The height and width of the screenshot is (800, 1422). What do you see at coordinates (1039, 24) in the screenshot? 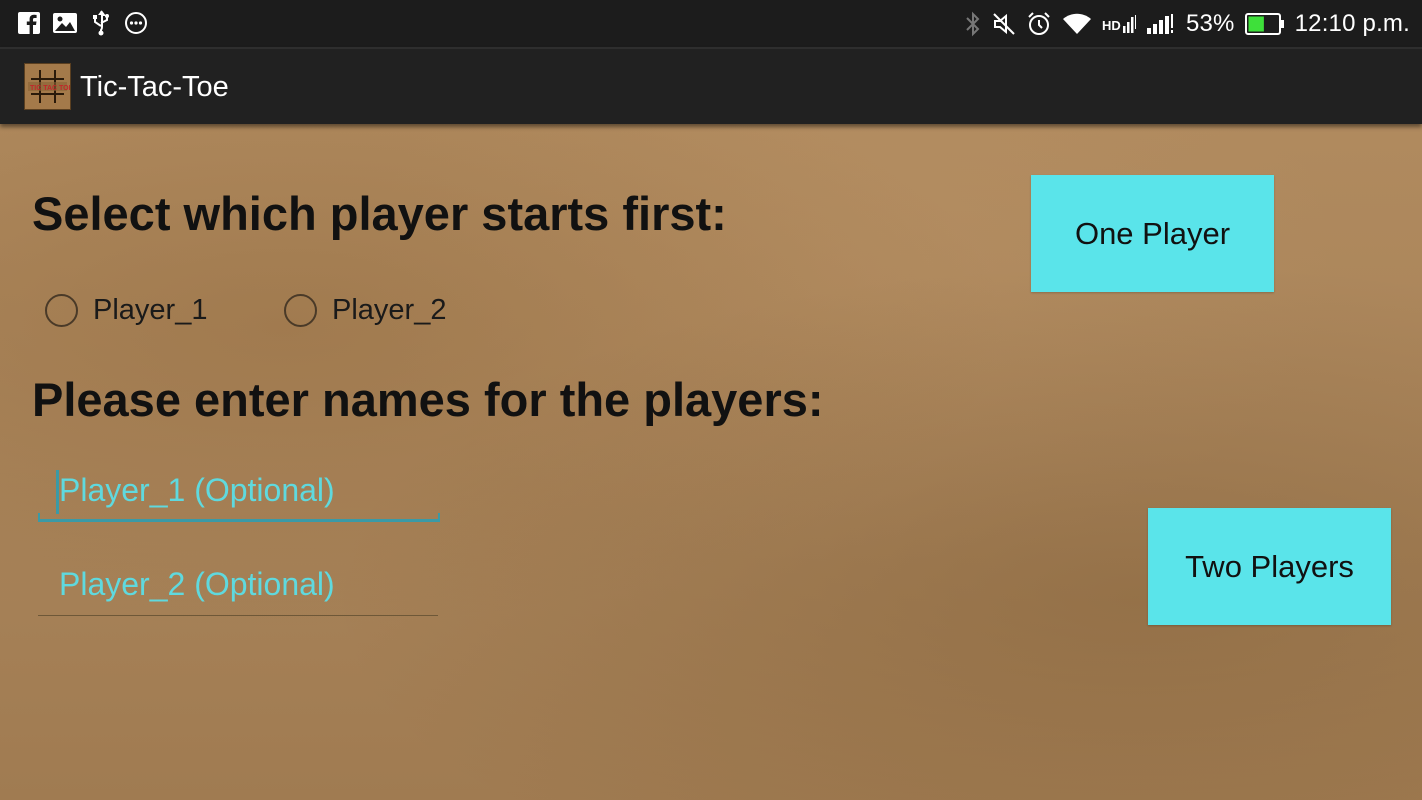
I see `alarm-icon` at bounding box center [1039, 24].